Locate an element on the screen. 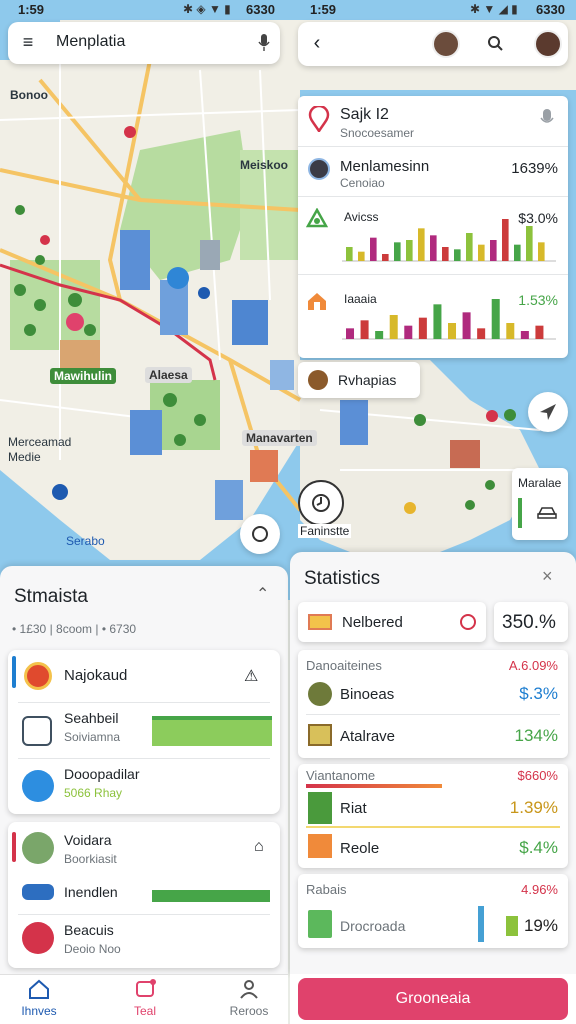 The image size is (576, 1024). list-item: Dooopadilar 5066 Rhay is located at coordinates (144, 787).